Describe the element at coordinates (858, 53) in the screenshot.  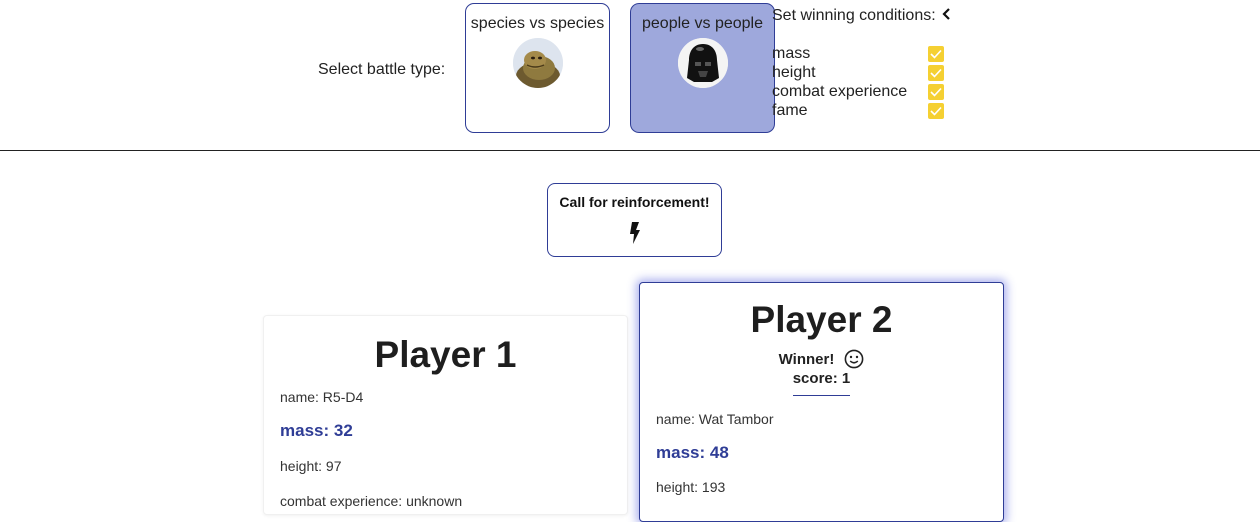
I see `condition-mass: mass` at that location.